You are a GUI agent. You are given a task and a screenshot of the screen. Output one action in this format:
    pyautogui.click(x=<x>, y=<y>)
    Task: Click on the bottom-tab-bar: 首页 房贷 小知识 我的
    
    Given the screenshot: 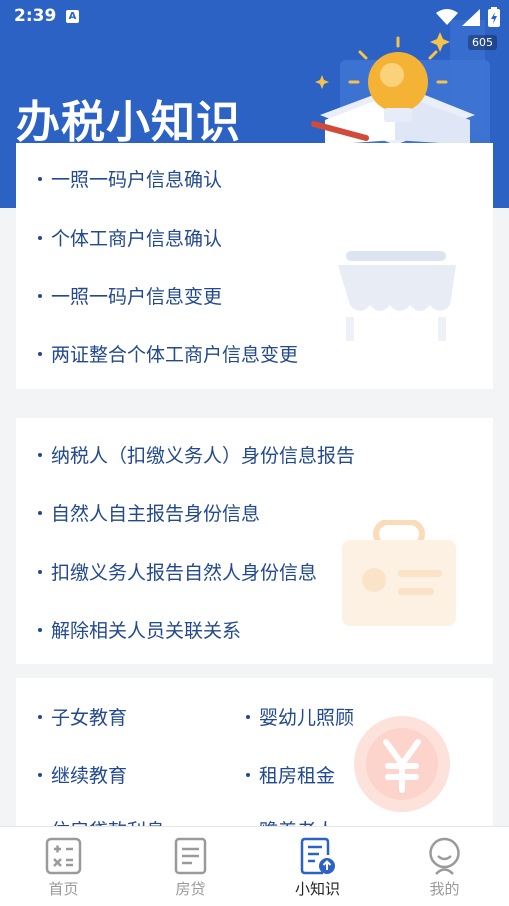 What is the action you would take?
    pyautogui.click(x=254, y=866)
    